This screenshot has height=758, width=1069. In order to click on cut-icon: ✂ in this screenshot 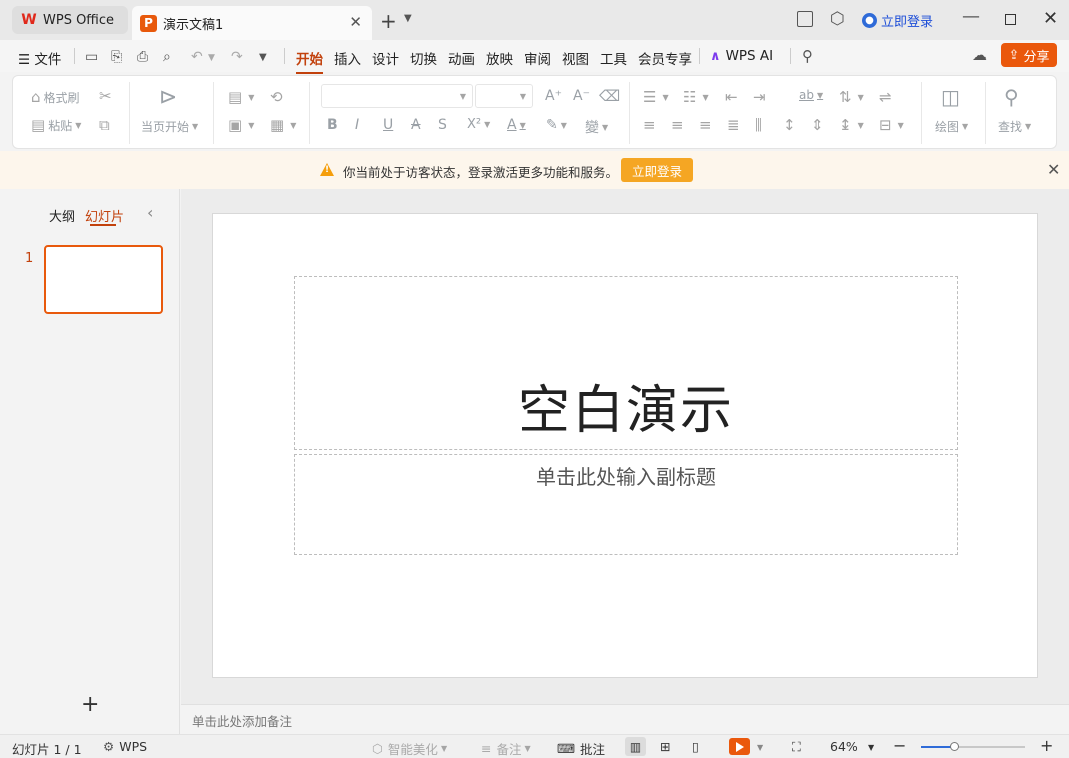, I will do `click(107, 96)`.